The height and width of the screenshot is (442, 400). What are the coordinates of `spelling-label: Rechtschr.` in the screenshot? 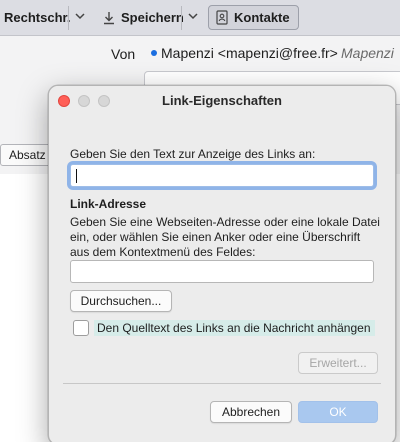 It's located at (37, 17).